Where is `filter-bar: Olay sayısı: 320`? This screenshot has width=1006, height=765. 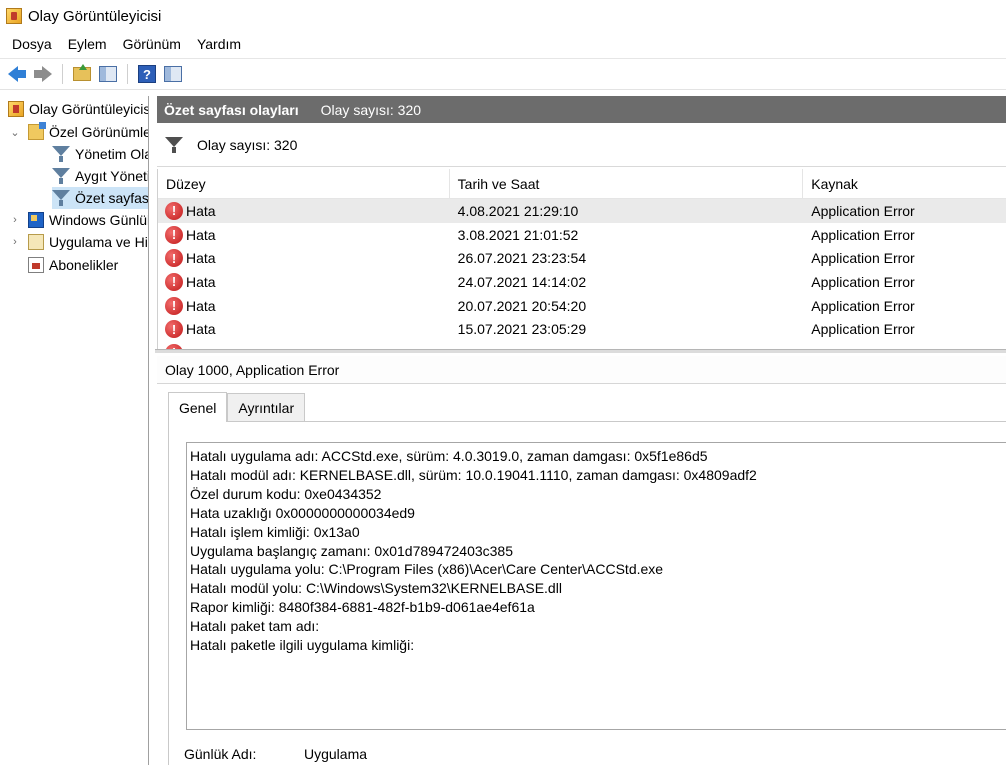 filter-bar: Olay sayısı: 320 is located at coordinates (581, 145).